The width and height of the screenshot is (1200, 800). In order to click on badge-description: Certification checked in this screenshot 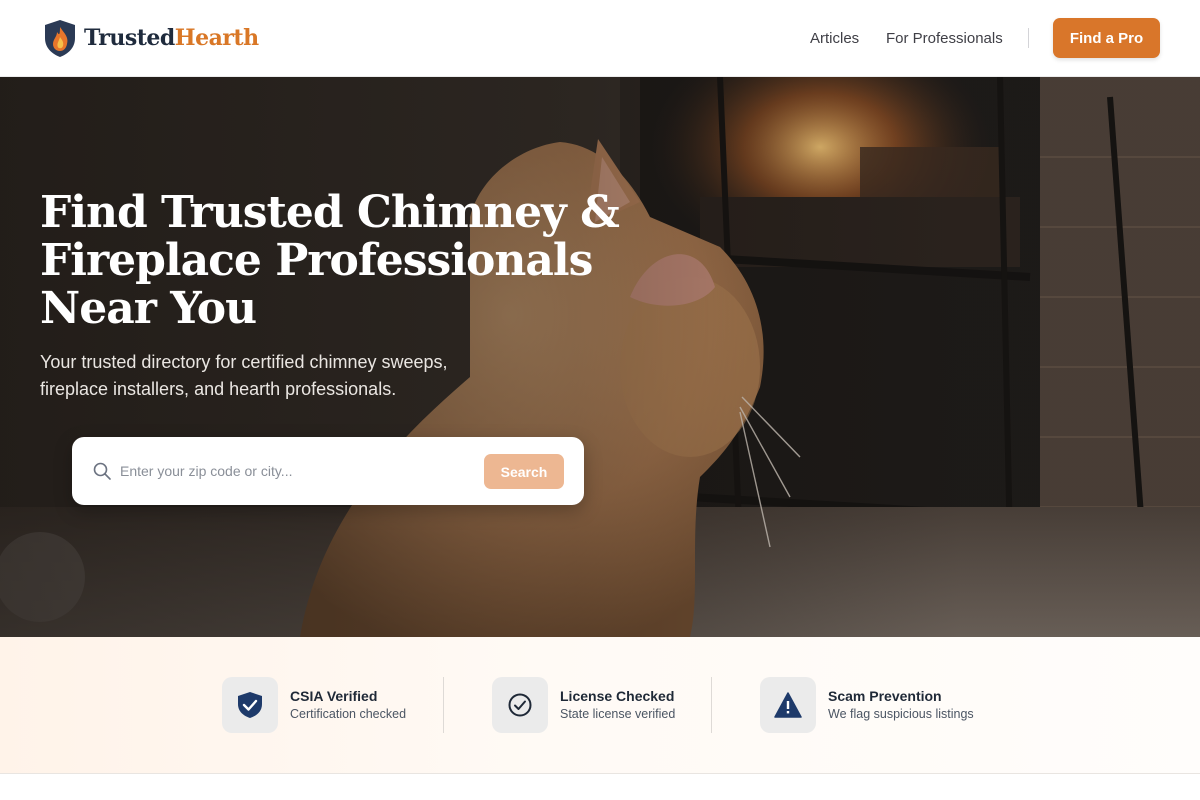, I will do `click(348, 714)`.